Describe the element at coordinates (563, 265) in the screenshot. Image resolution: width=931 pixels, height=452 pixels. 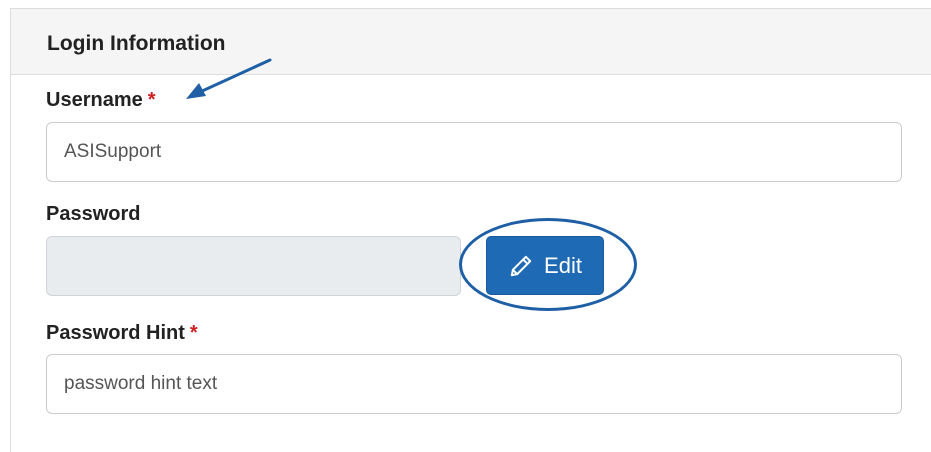
I see `edit-button-label: Edit` at that location.